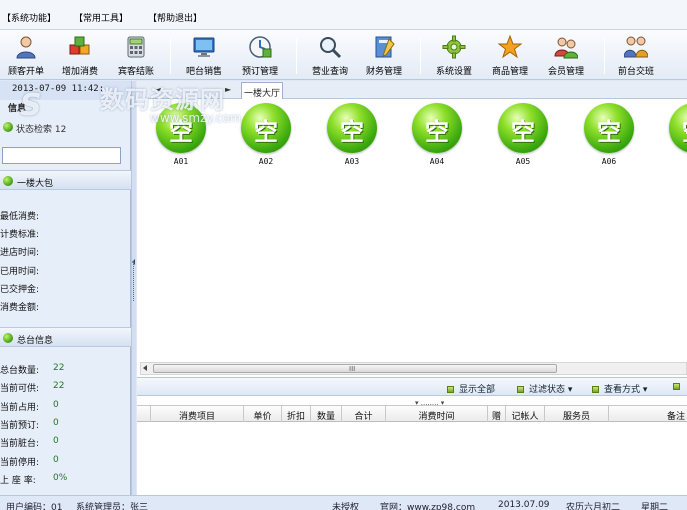  I want to click on toolbar-system-settings-button: 系统设置, so click(454, 55).